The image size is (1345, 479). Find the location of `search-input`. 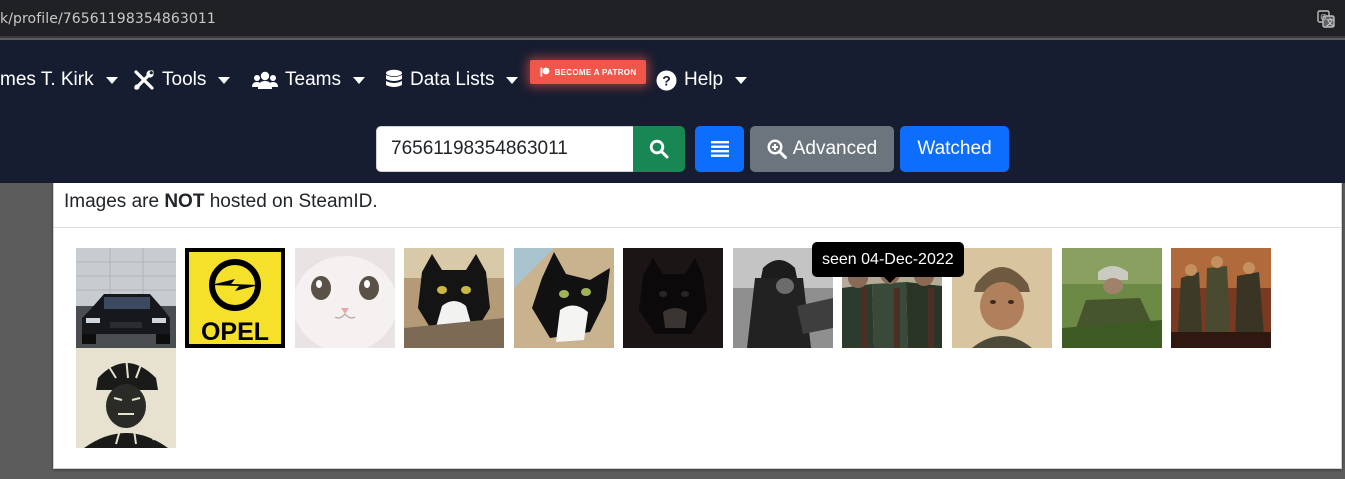

search-input is located at coordinates (505, 149).